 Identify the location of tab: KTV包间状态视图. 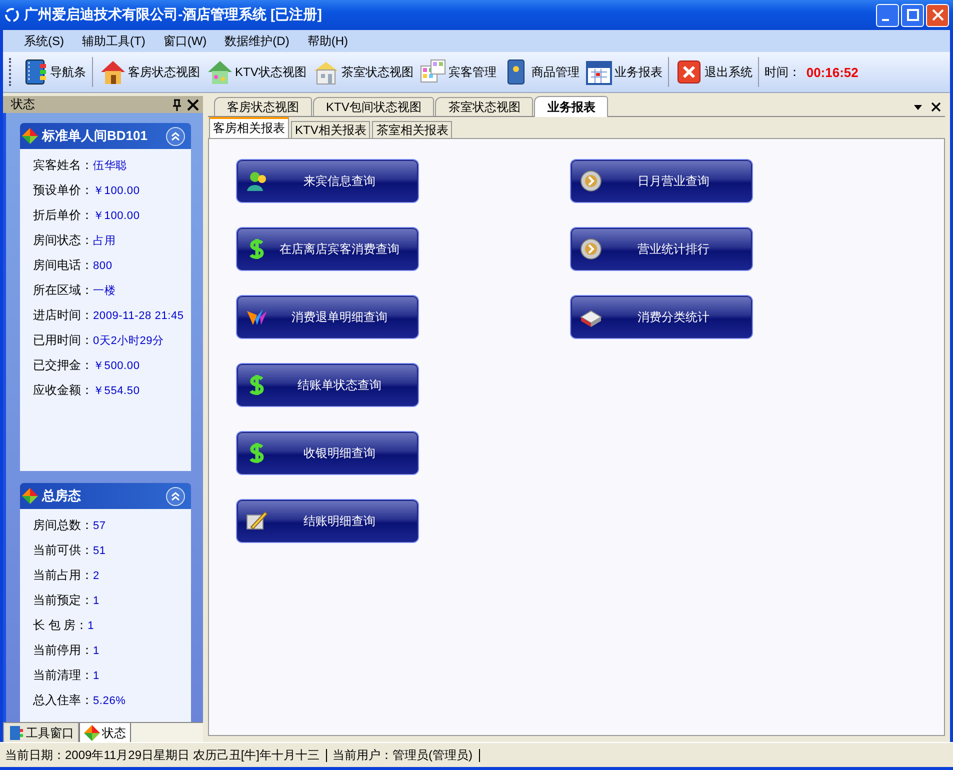
(373, 106).